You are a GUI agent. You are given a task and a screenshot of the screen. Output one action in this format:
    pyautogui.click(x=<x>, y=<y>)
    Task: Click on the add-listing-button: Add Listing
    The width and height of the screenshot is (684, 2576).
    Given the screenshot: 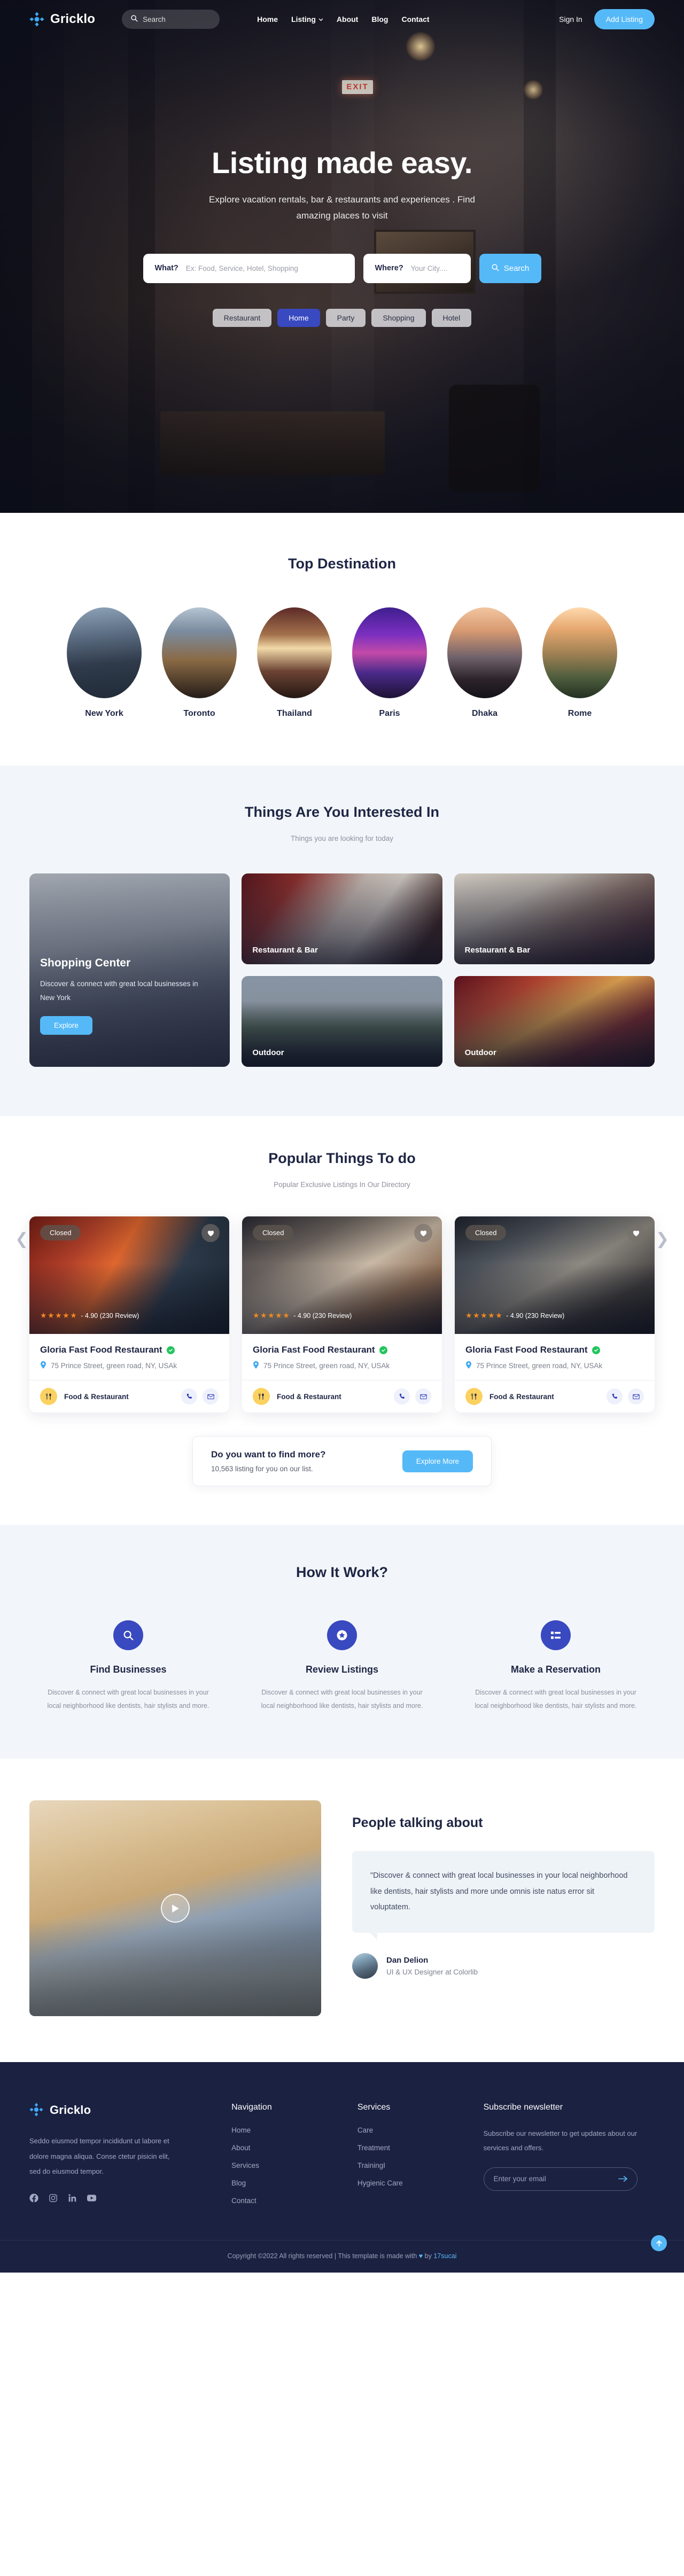 What is the action you would take?
    pyautogui.click(x=625, y=19)
    